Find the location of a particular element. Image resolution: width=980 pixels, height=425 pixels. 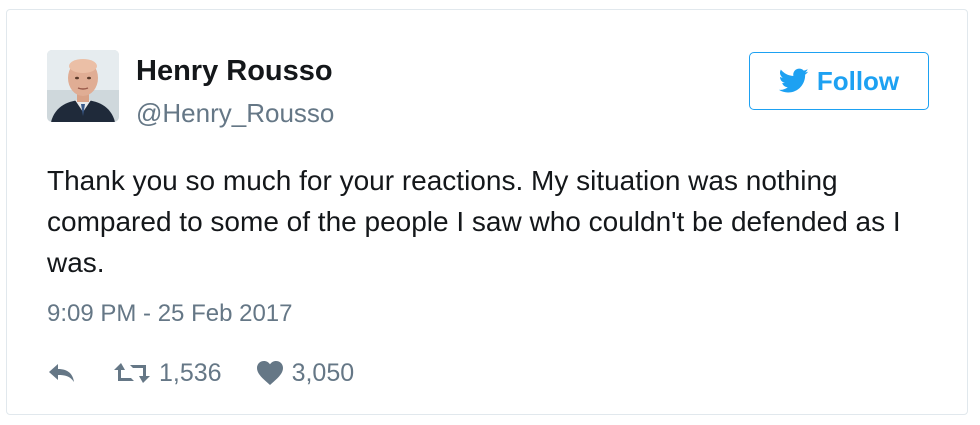

retweet-count: 1,536 is located at coordinates (190, 372).